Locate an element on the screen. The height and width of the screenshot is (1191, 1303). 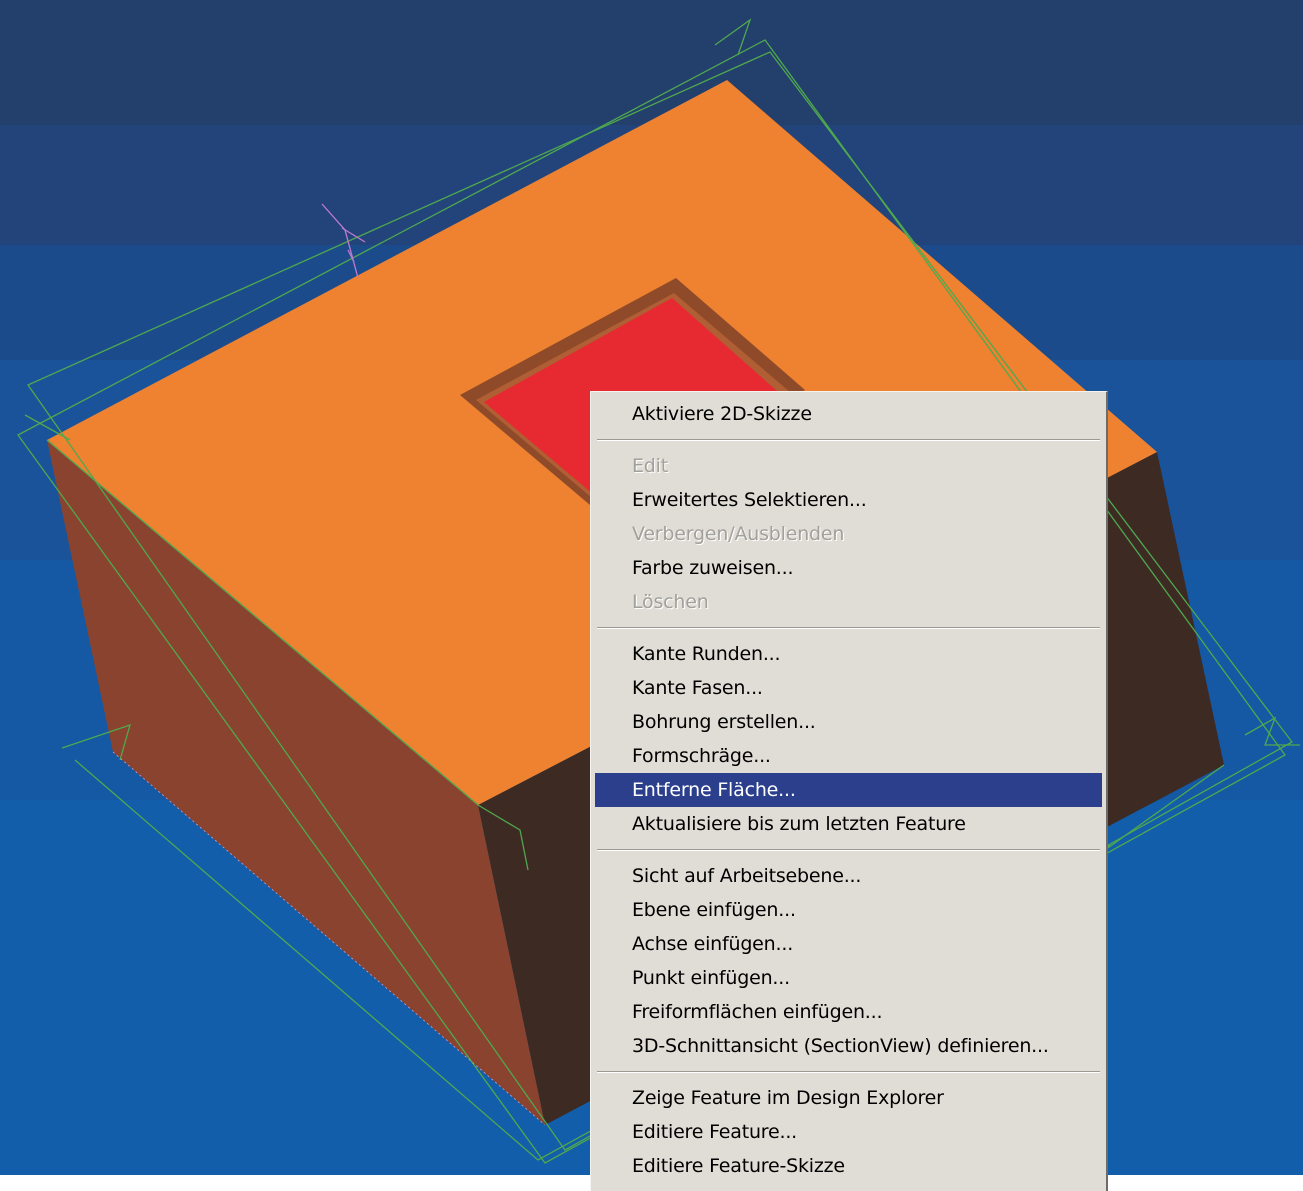
menu-item-edit: Edit is located at coordinates (650, 466).